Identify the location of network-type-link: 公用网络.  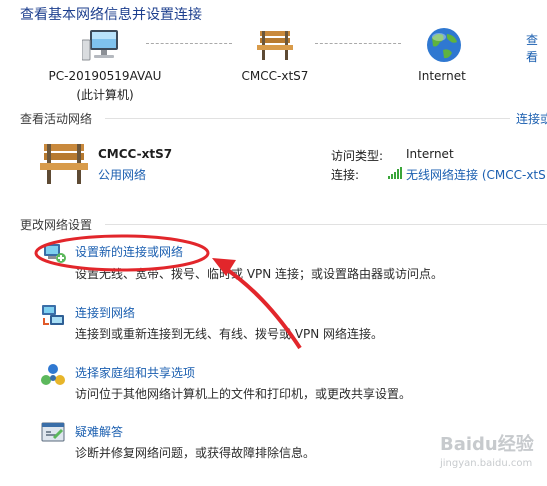
(122, 174).